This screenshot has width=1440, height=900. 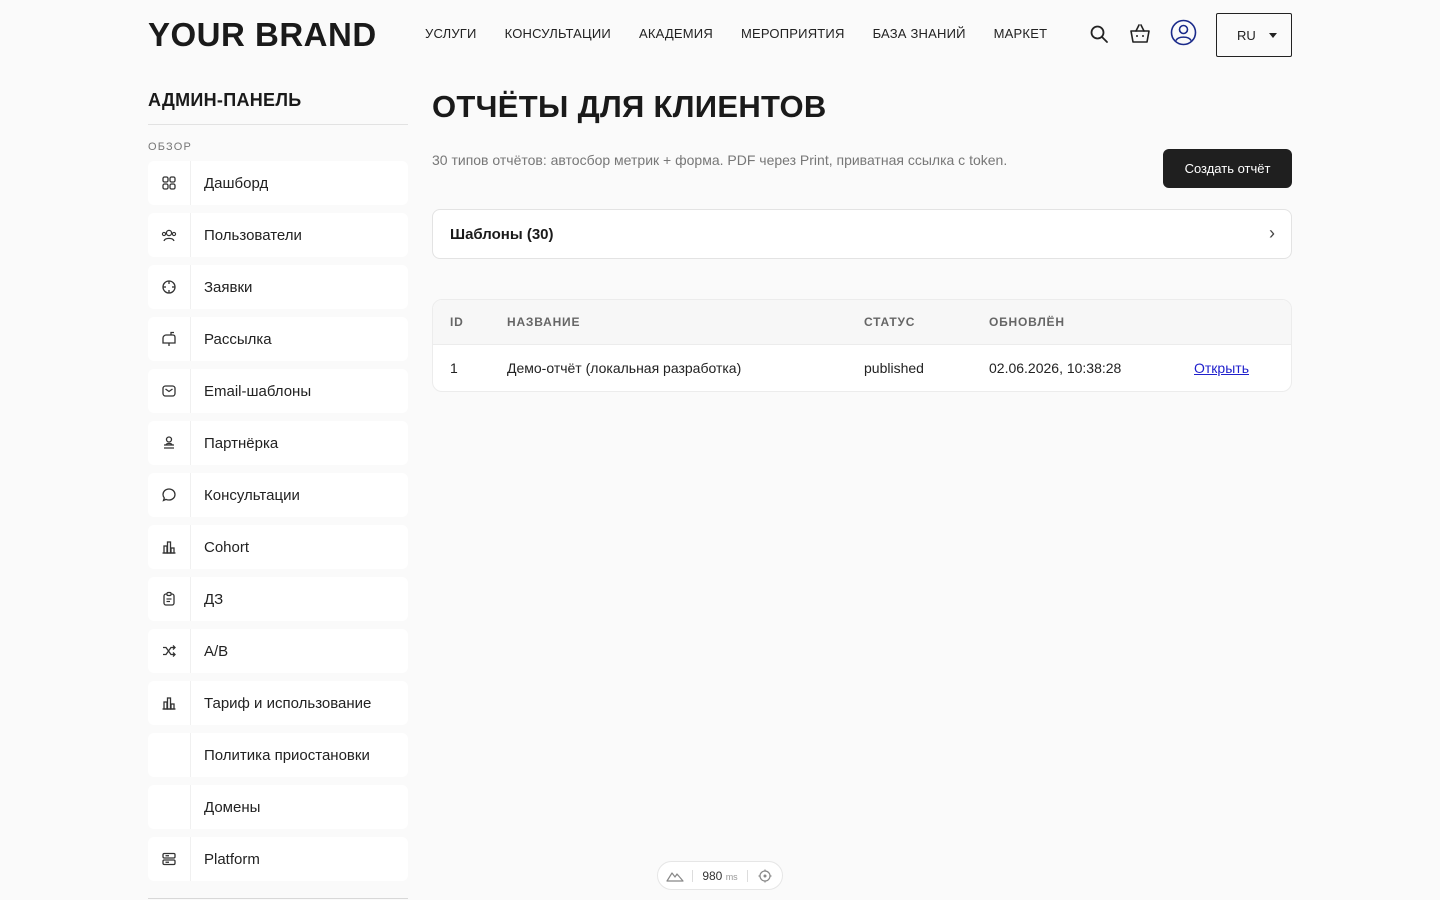 I want to click on column-header-name: НАЗВАНИЕ, so click(x=543, y=322).